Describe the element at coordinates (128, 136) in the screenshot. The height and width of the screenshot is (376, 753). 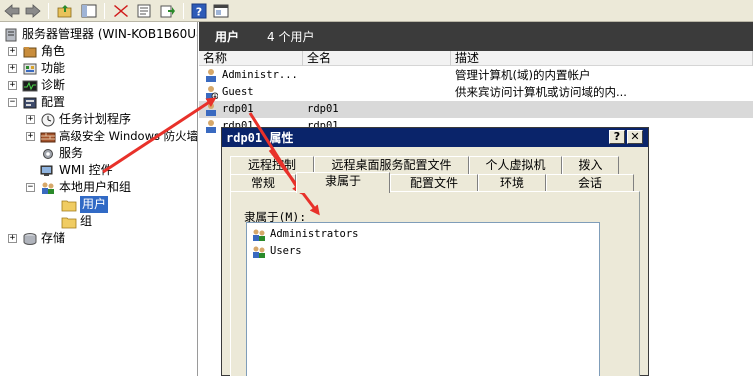
I see `tree-item-label: 高级安全 Windows 防火墙` at that location.